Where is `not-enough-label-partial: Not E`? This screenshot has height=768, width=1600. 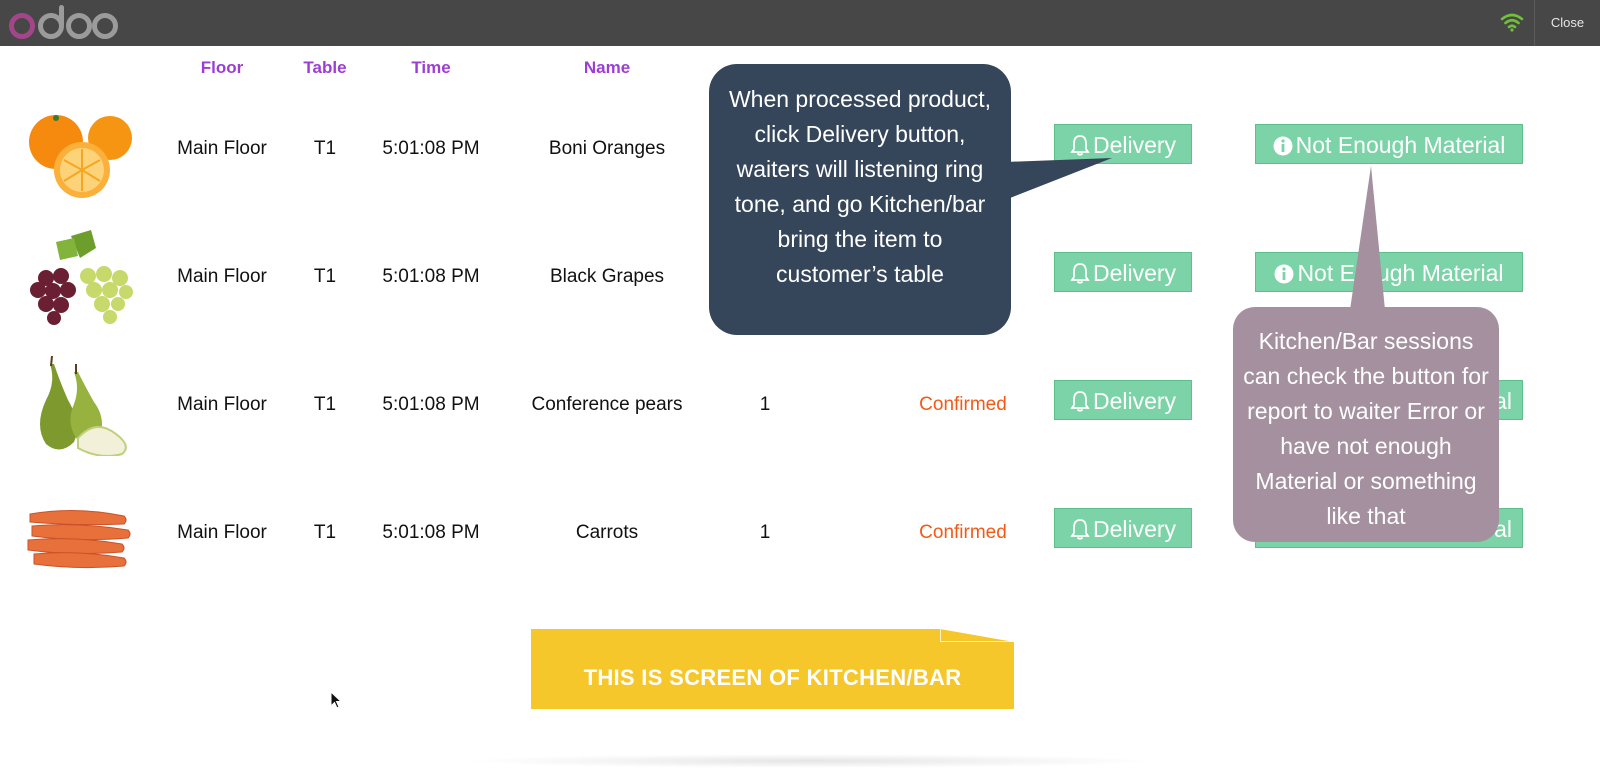
not-enough-label-partial: Not E is located at coordinates (1326, 273).